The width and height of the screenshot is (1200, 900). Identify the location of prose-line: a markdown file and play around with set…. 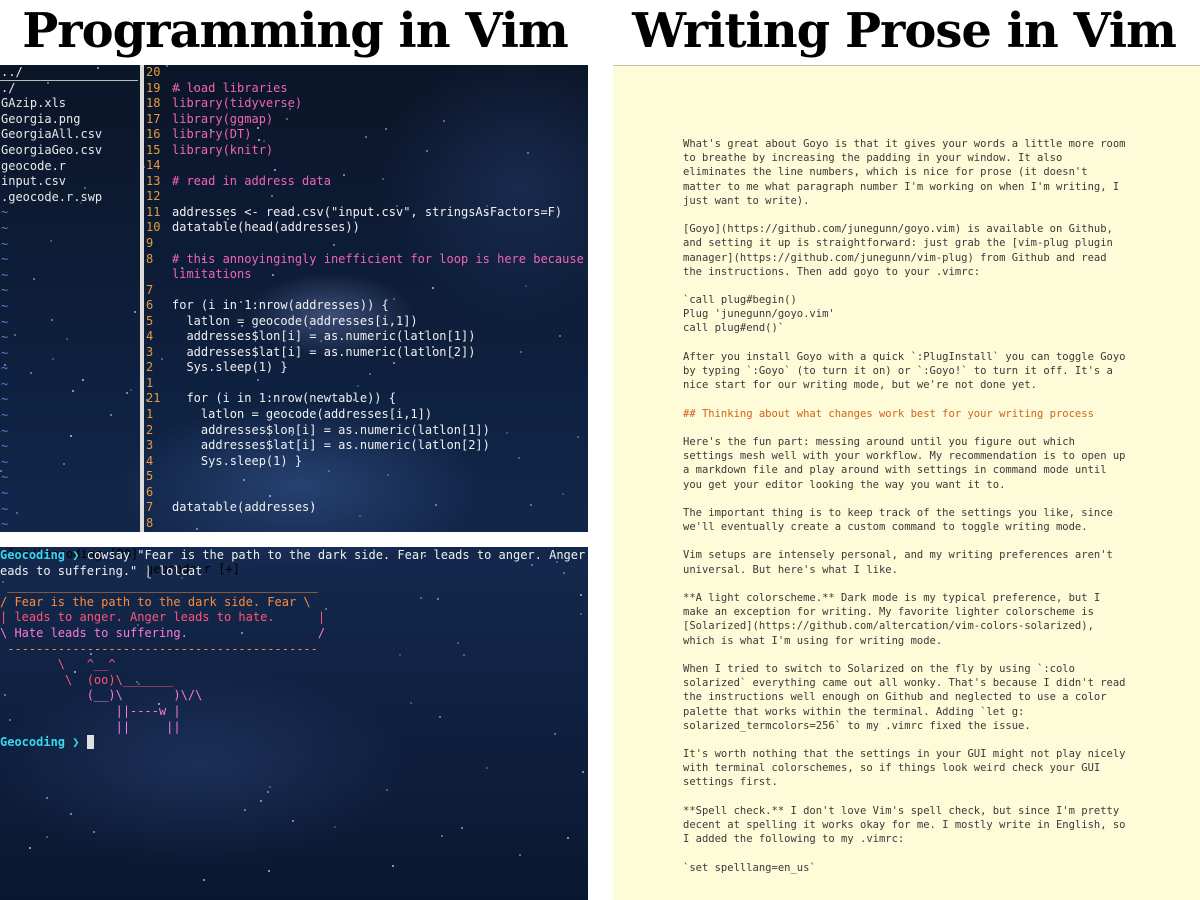
(908, 470).